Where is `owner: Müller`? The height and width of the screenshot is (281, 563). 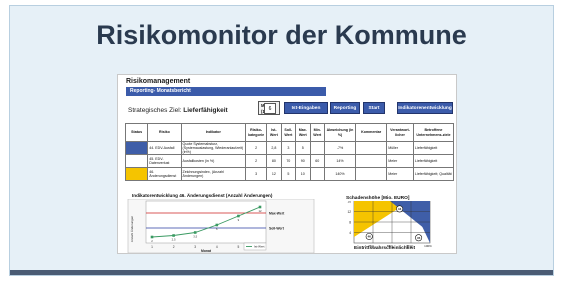 owner: Müller is located at coordinates (400, 148).